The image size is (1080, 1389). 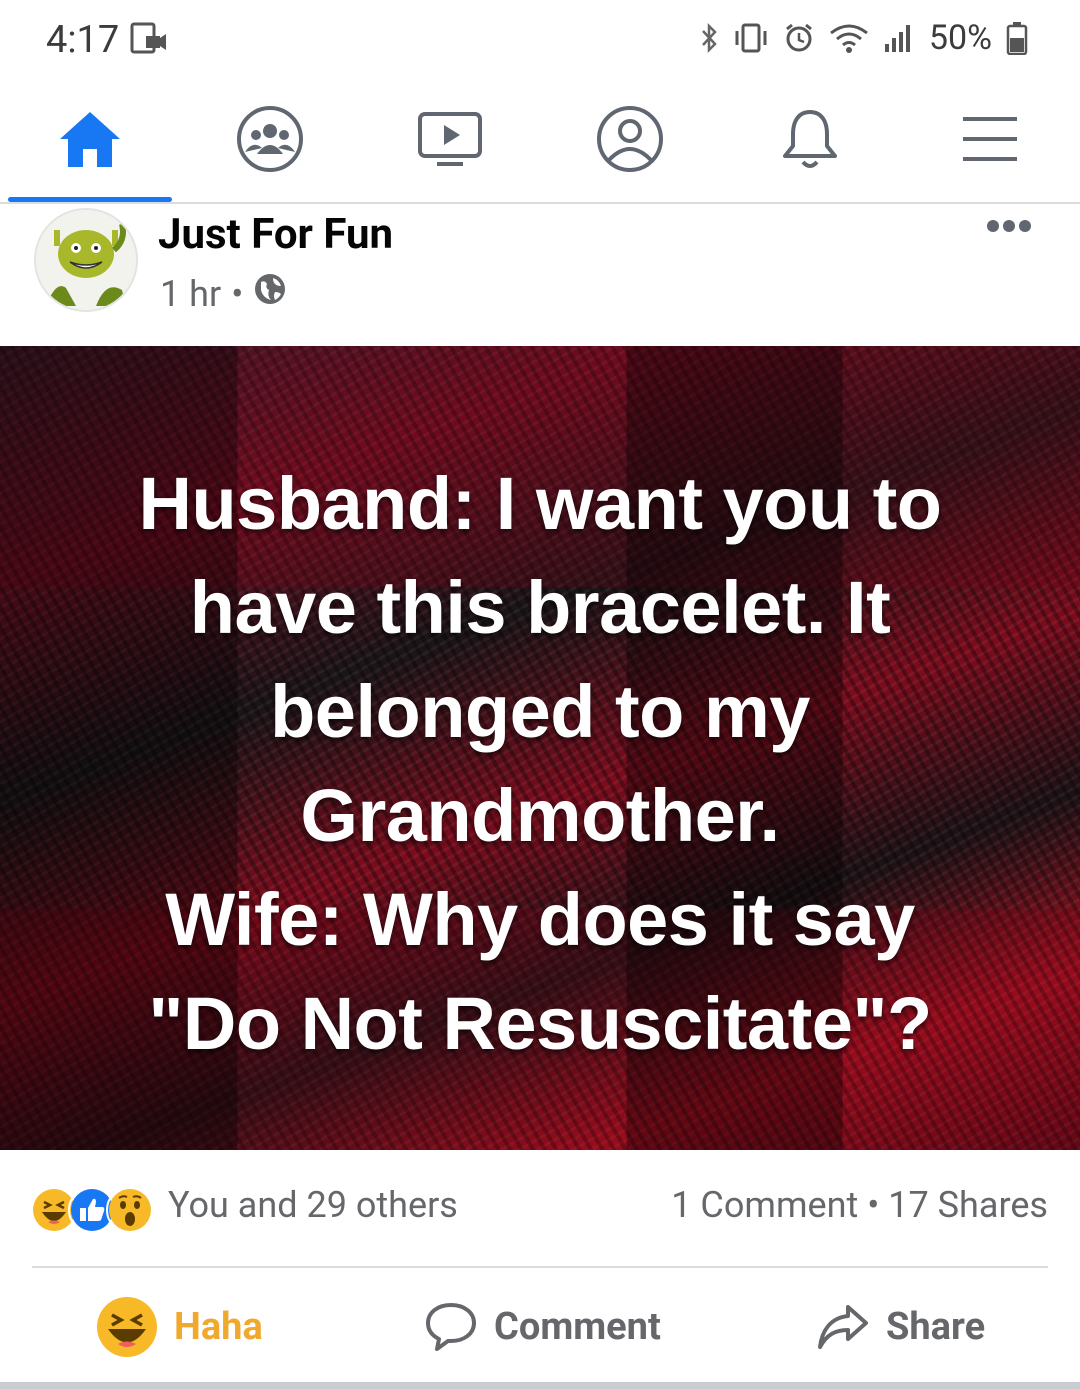 What do you see at coordinates (218, 1327) in the screenshot?
I see `haha-label: Haha` at bounding box center [218, 1327].